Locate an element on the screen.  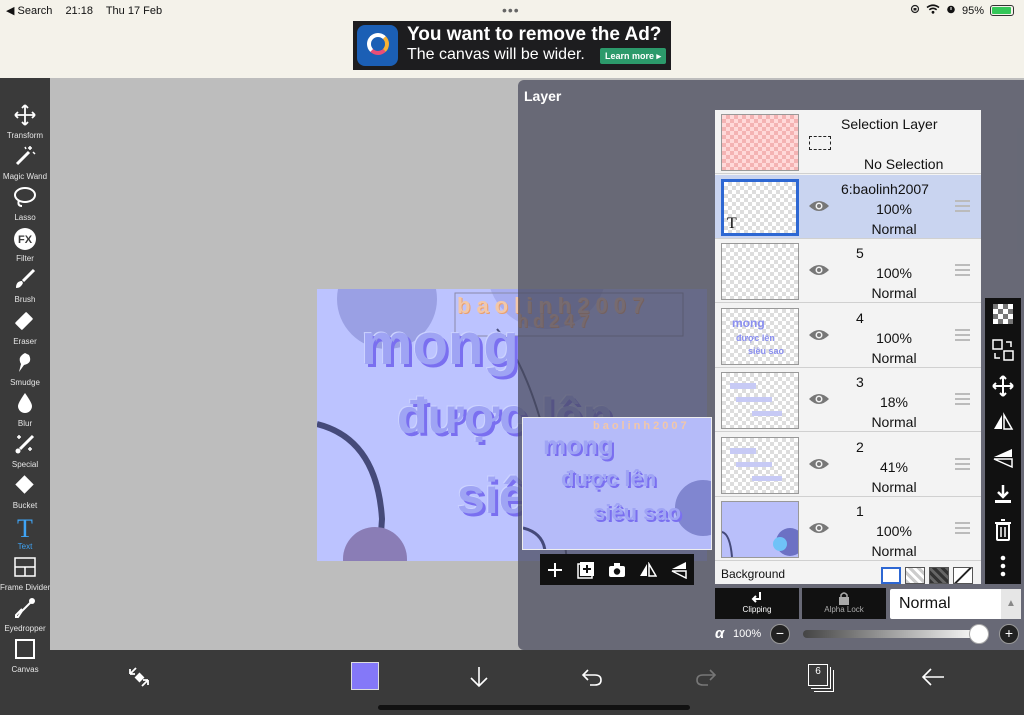
tool-filter: FX Filter is located at coordinates (25, 247).